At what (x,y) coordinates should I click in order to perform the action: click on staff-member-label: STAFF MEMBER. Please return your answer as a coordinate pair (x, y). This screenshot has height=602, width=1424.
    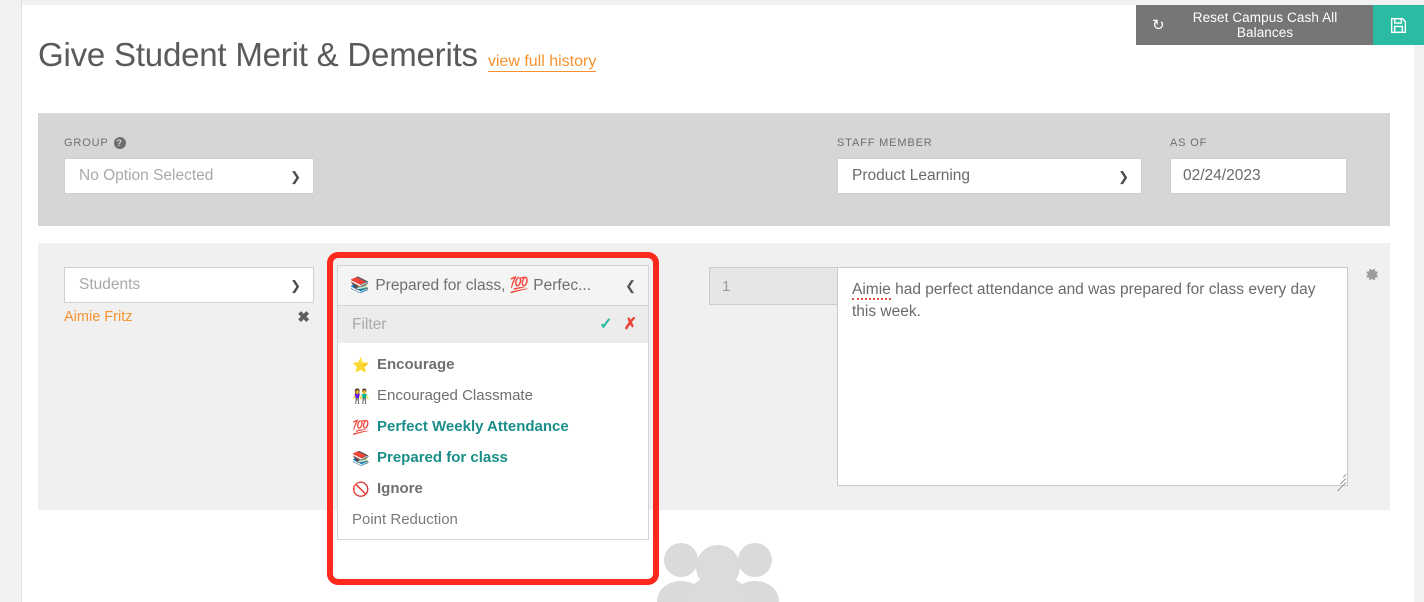
    Looking at the image, I should click on (989, 143).